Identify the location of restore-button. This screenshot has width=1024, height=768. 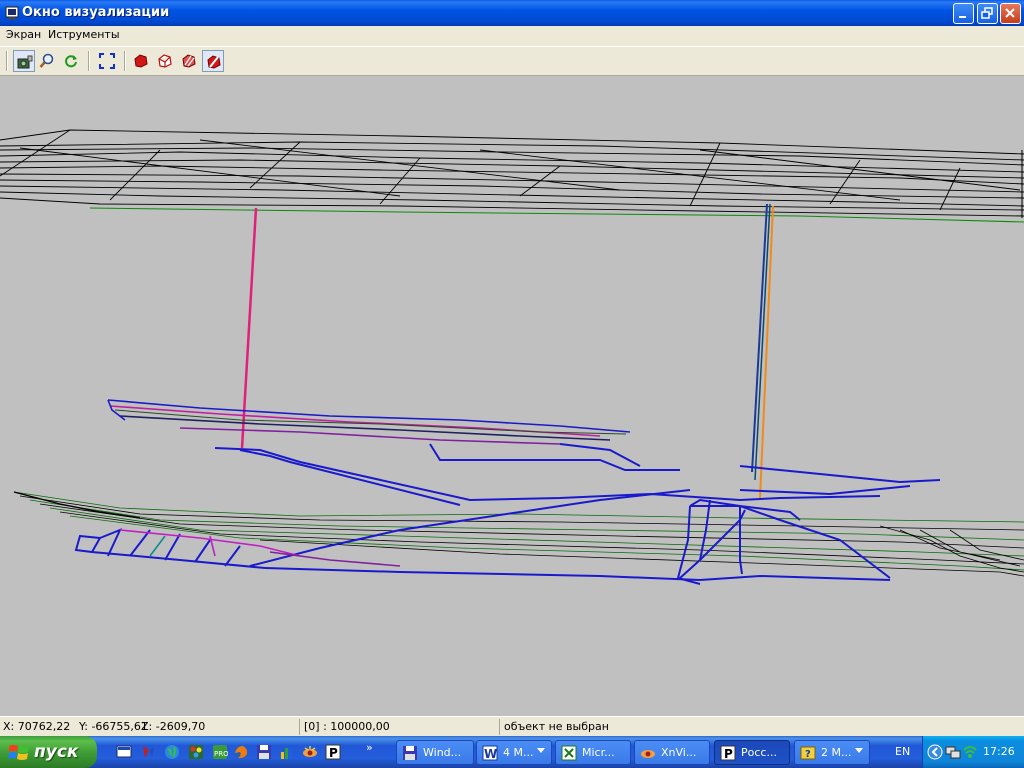
(987, 13).